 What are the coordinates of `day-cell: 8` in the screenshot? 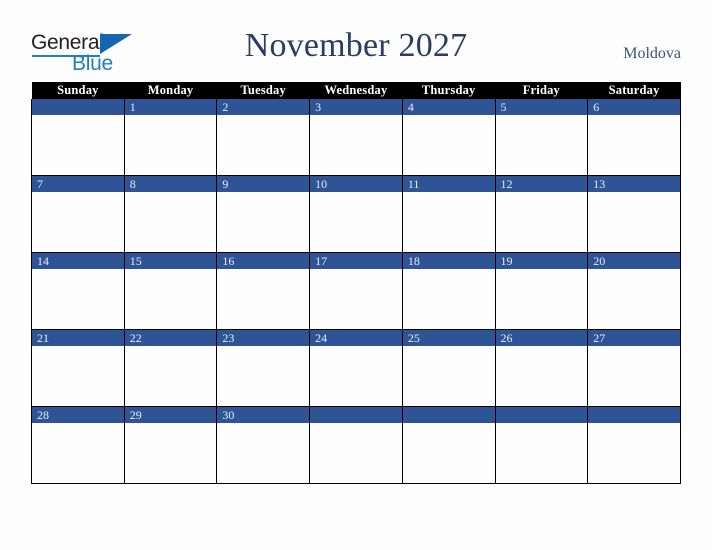 It's located at (170, 214).